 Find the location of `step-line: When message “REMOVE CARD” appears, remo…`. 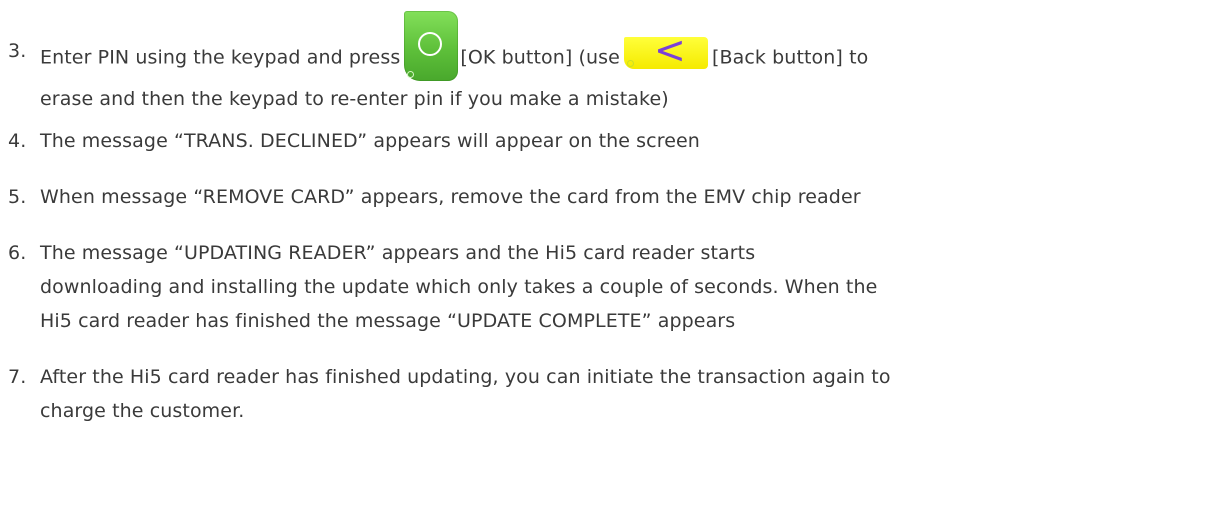

step-line: When message “REMOVE CARD” appears, remo… is located at coordinates (450, 197).